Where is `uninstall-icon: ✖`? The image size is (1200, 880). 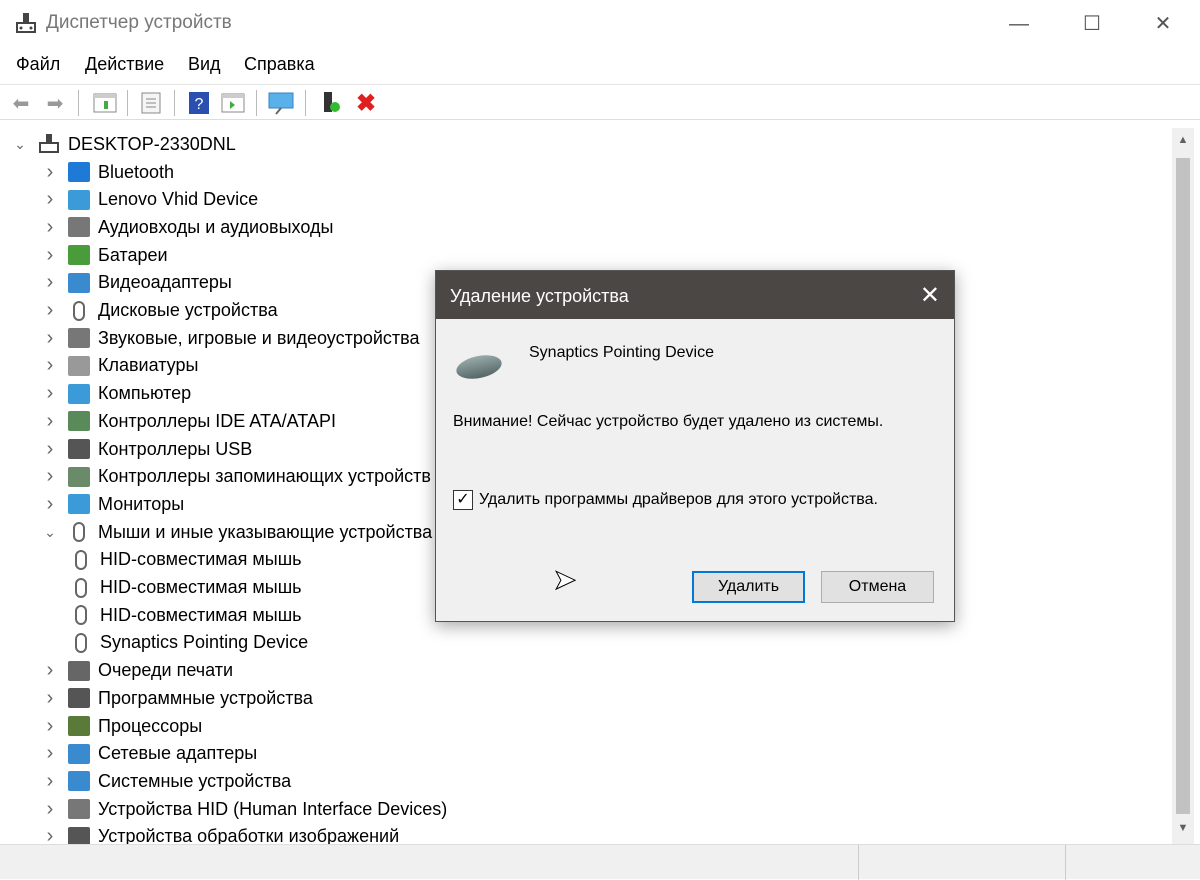 uninstall-icon: ✖ is located at coordinates (366, 103).